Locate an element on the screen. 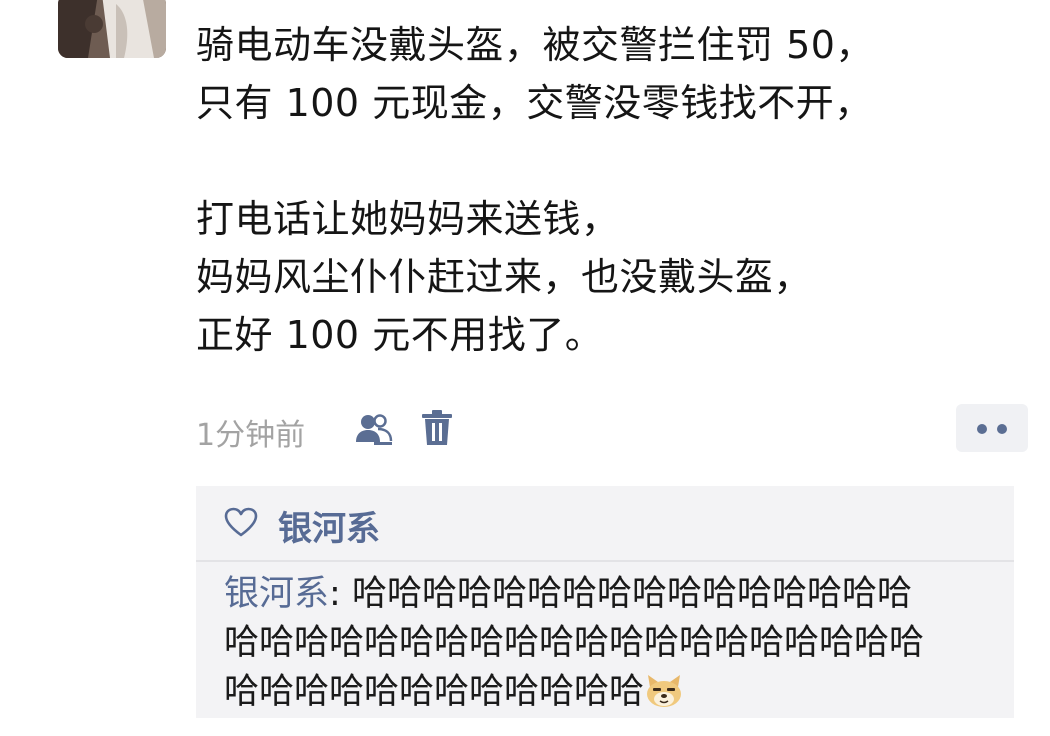 The height and width of the screenshot is (736, 1050). comment-line: 银河系: 哈哈哈哈哈哈哈哈哈哈哈哈哈哈哈哈 is located at coordinates (624, 594).